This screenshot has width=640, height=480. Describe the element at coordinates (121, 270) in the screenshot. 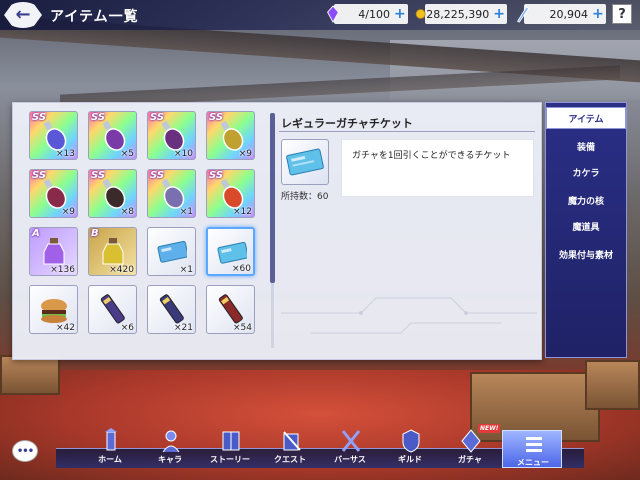

I see `item-quantity: ×420` at that location.